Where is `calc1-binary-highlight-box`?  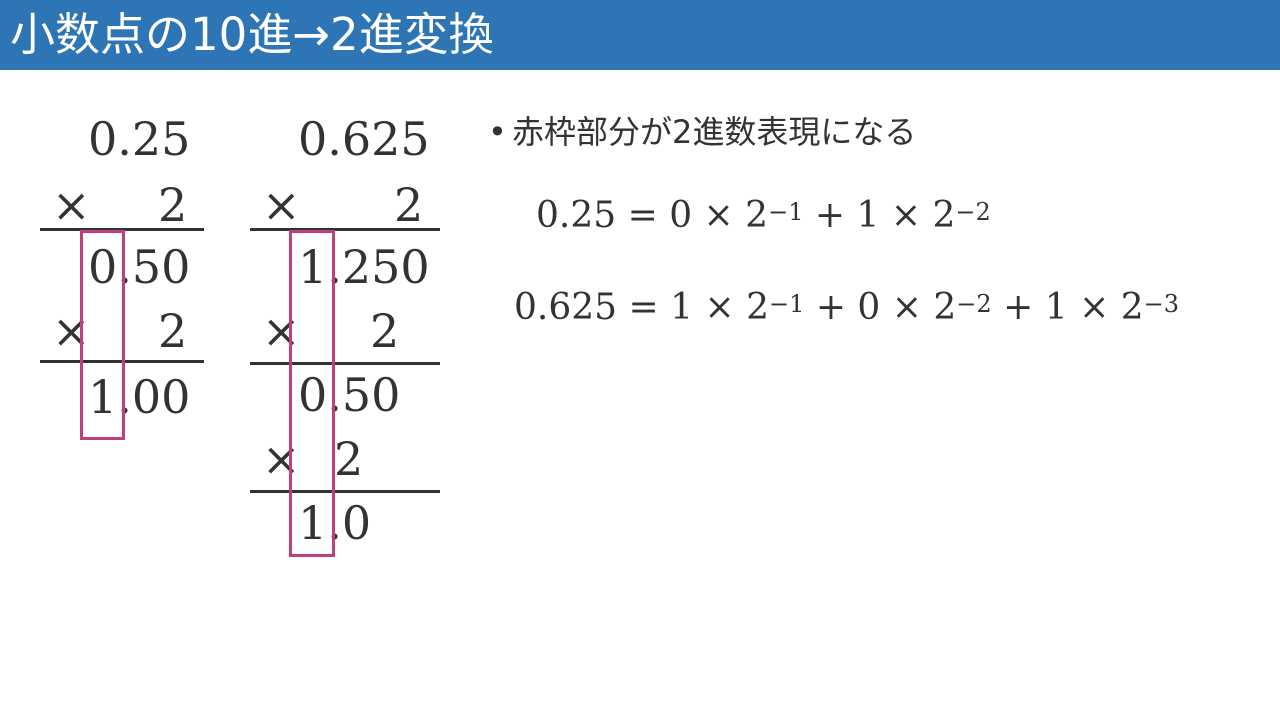 calc1-binary-highlight-box is located at coordinates (102, 335).